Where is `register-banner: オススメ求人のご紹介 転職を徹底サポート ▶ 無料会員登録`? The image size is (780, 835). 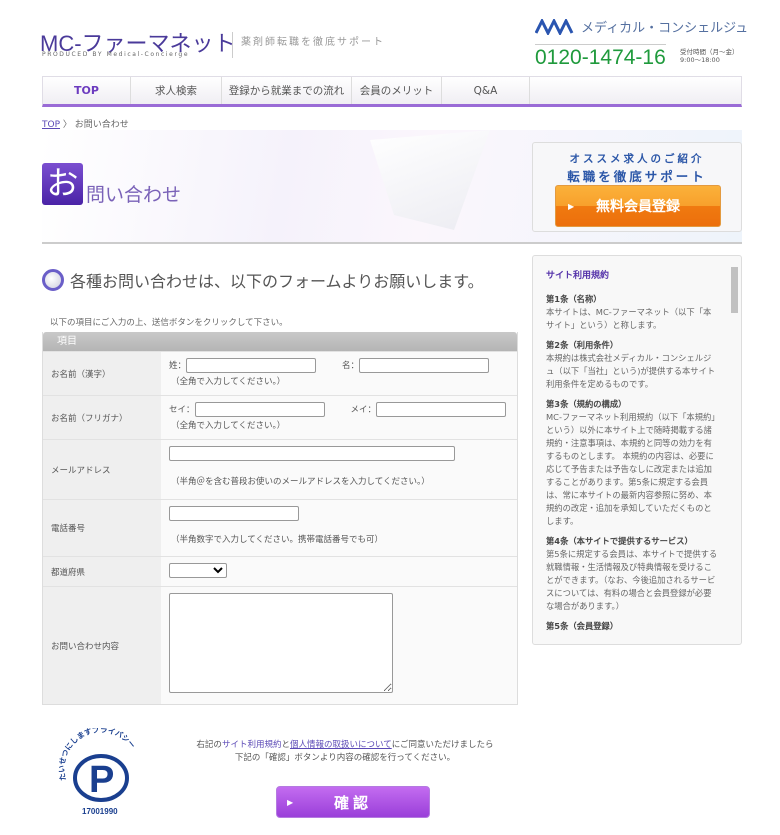
register-banner: オススメ求人のご紹介 転職を徹底サポート ▶ 無料会員登録 is located at coordinates (637, 187).